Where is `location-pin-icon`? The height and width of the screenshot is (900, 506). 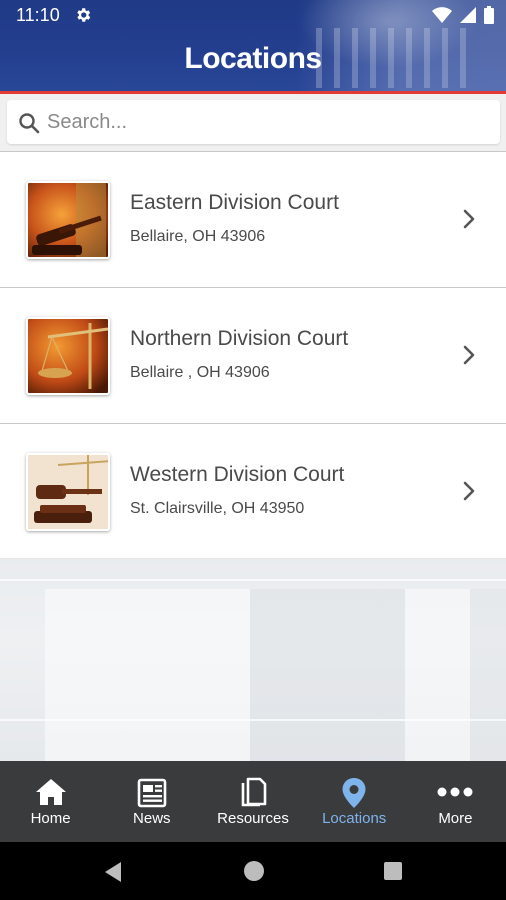
location-pin-icon is located at coordinates (354, 793).